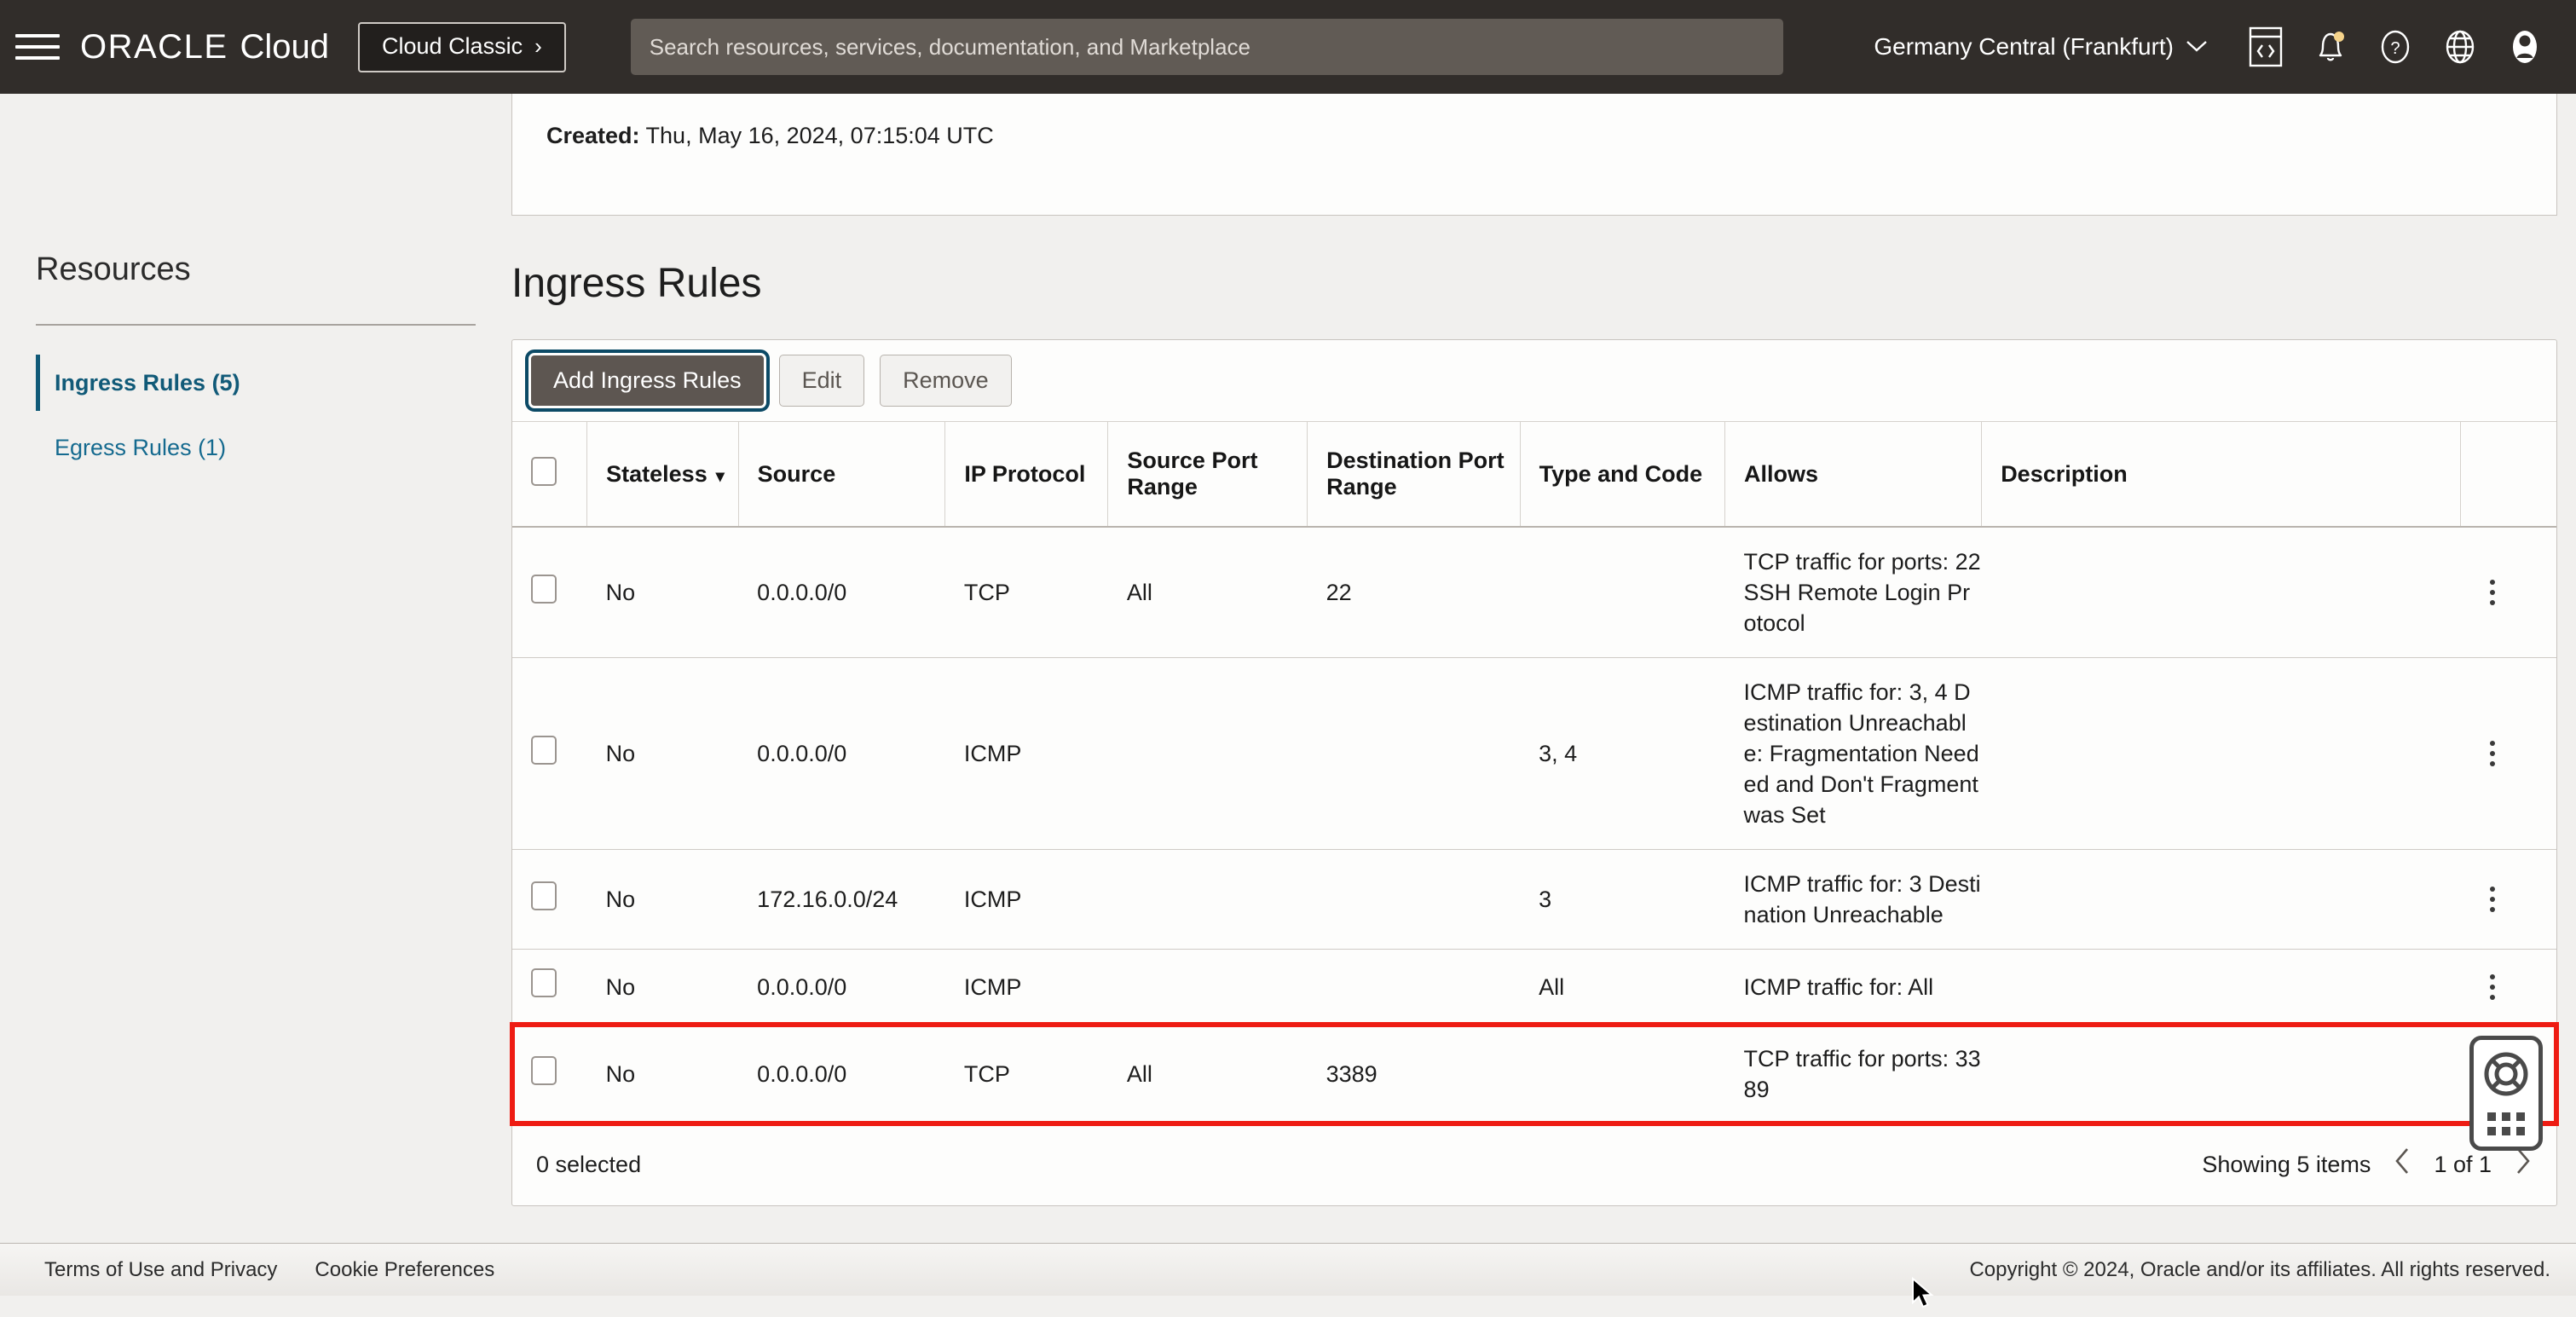 Image resolution: width=2576 pixels, height=1317 pixels. What do you see at coordinates (404, 1270) in the screenshot?
I see `footer-link-cookies: Cookie Preferences` at bounding box center [404, 1270].